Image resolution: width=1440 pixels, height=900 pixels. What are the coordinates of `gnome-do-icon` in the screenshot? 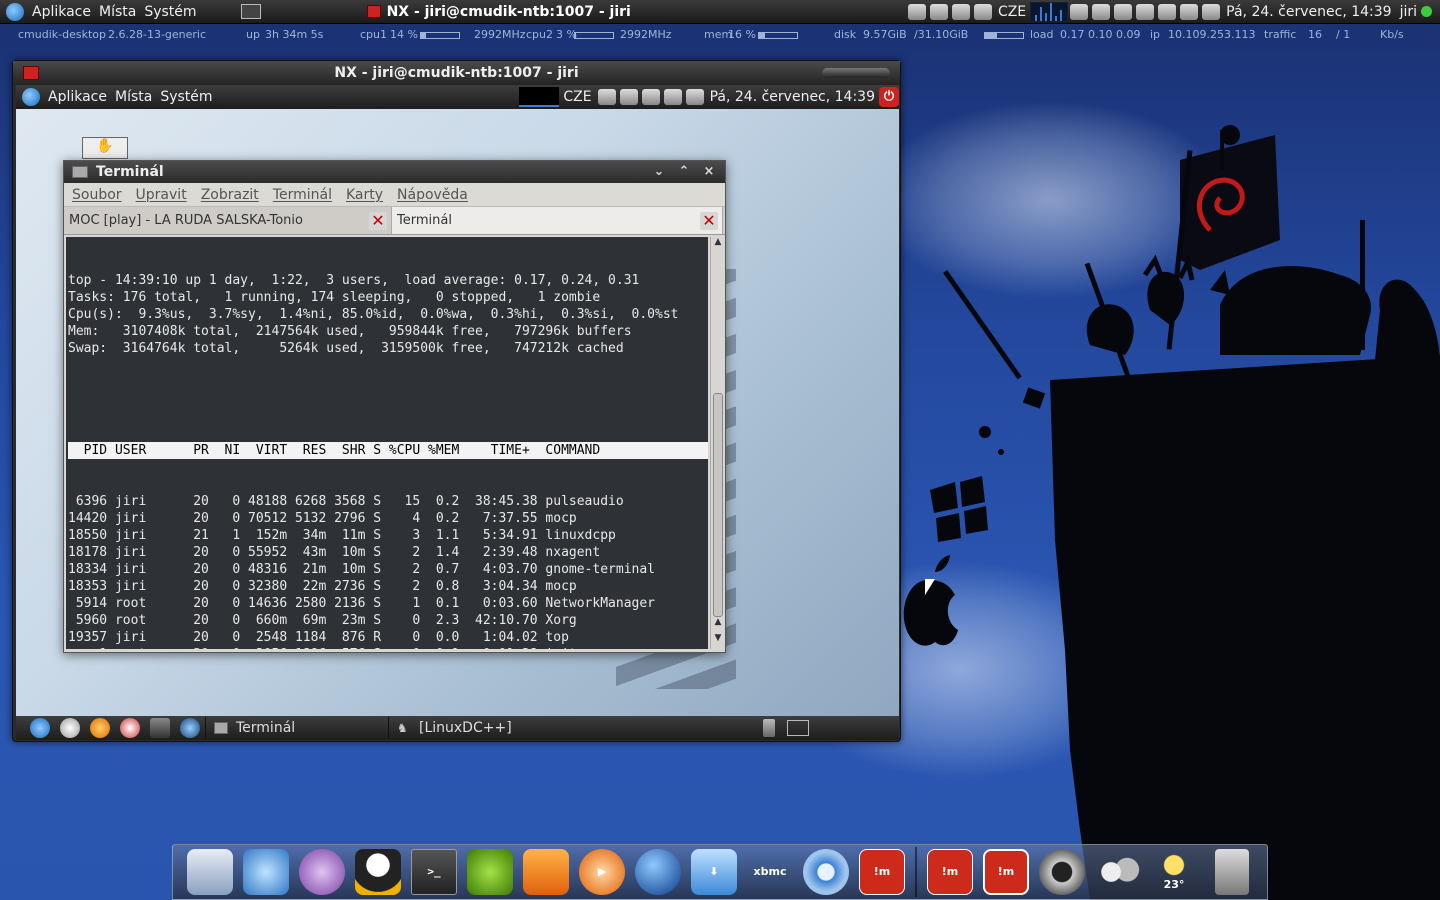 It's located at (1062, 872).